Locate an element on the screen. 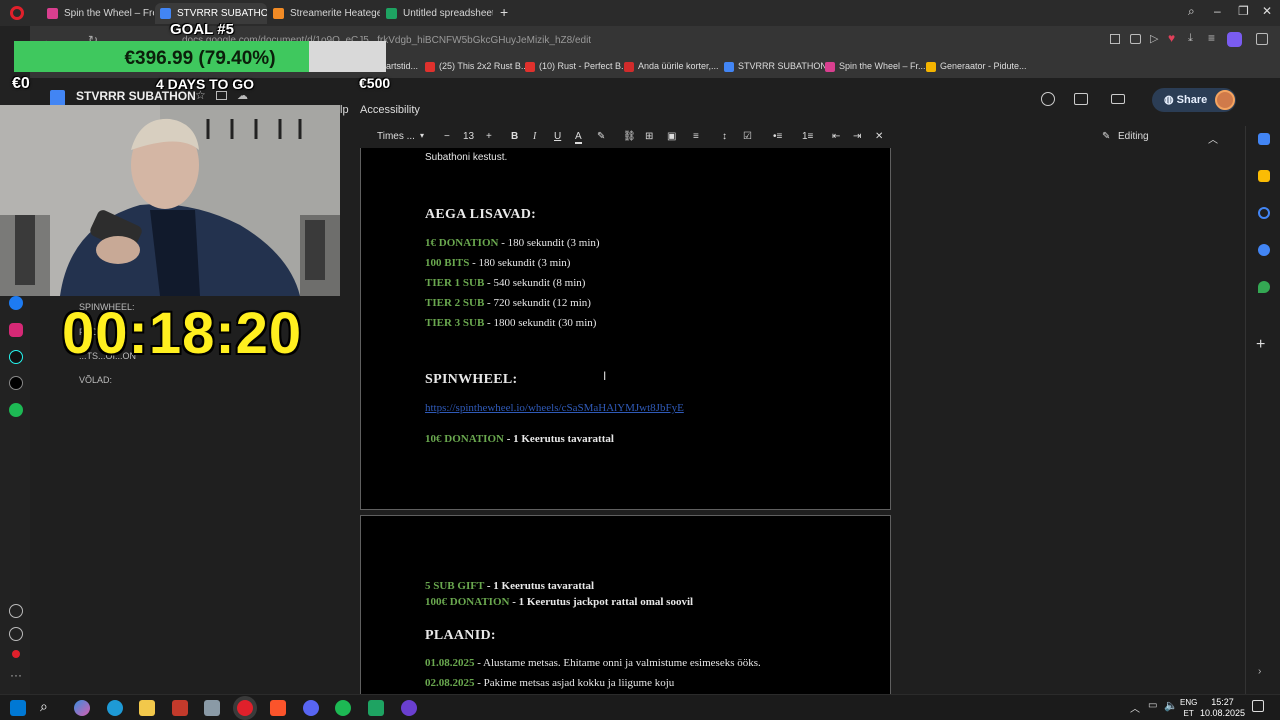 Image resolution: width=1280 pixels, height=720 pixels. collapse-icon: ︿ is located at coordinates (1213, 138).